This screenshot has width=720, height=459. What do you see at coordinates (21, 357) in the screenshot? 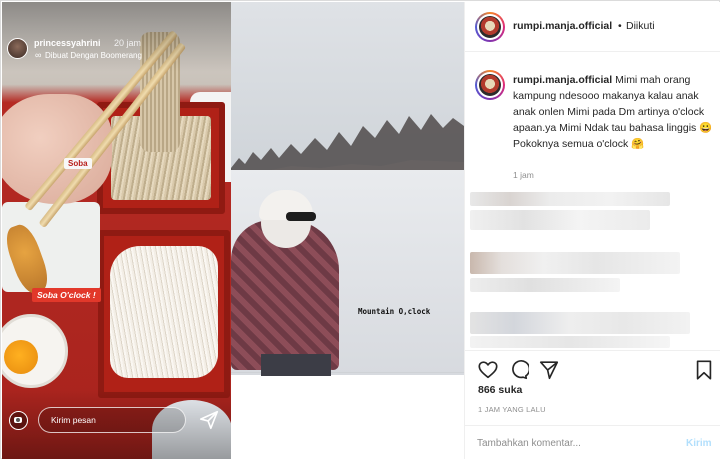
I see `egg-yolk` at bounding box center [21, 357].